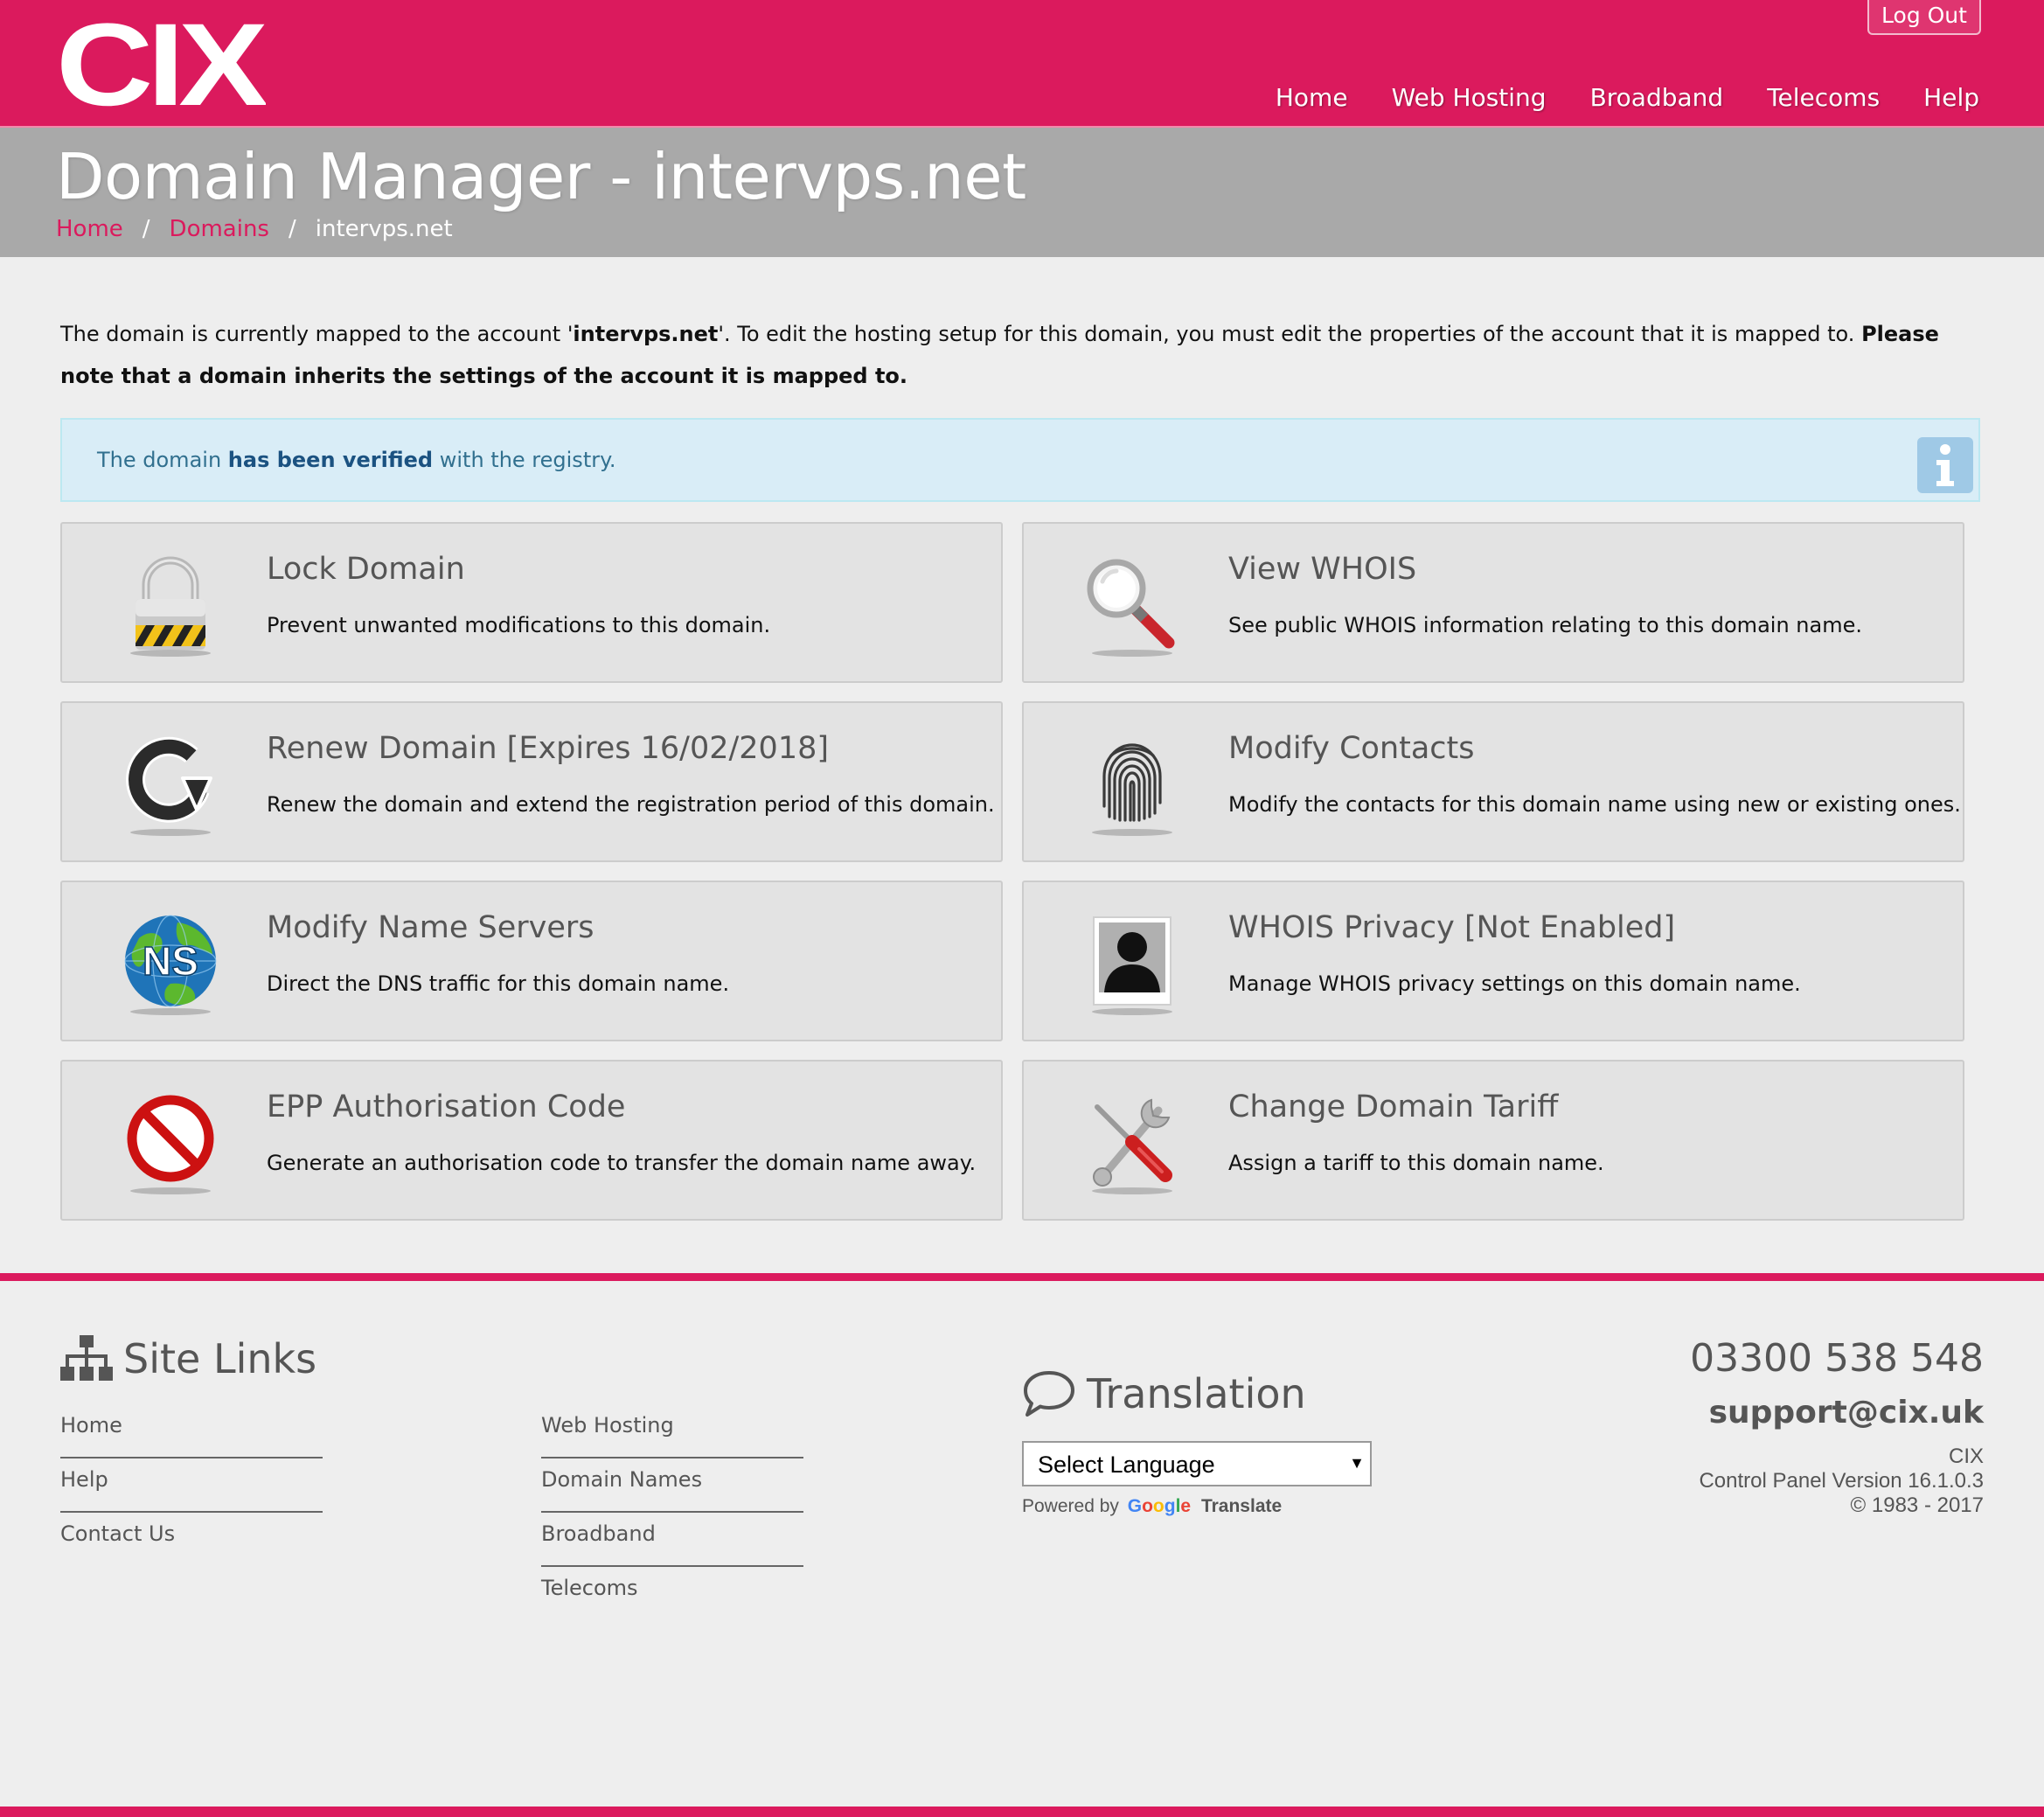 The width and height of the screenshot is (2044, 1817). Describe the element at coordinates (646, 334) in the screenshot. I see `account-name: intervps.net` at that location.